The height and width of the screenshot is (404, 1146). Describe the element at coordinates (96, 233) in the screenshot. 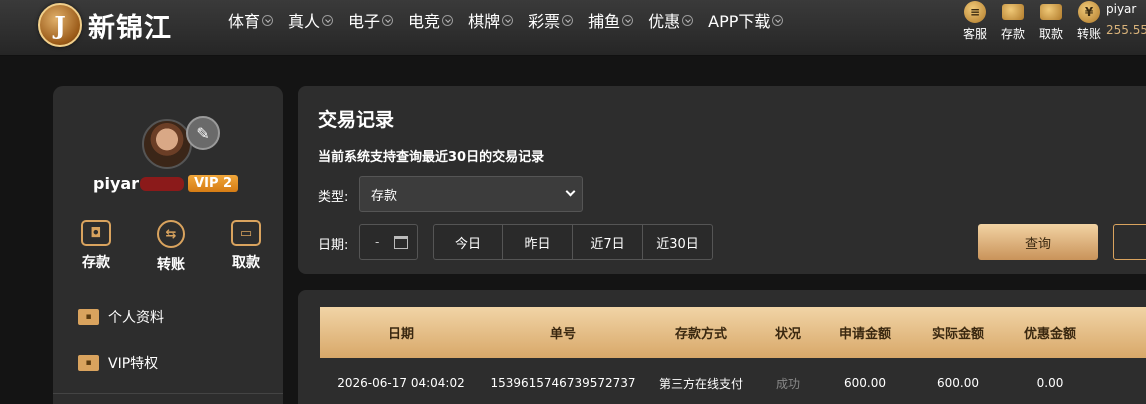

I see `wallet-icon: ◘` at that location.